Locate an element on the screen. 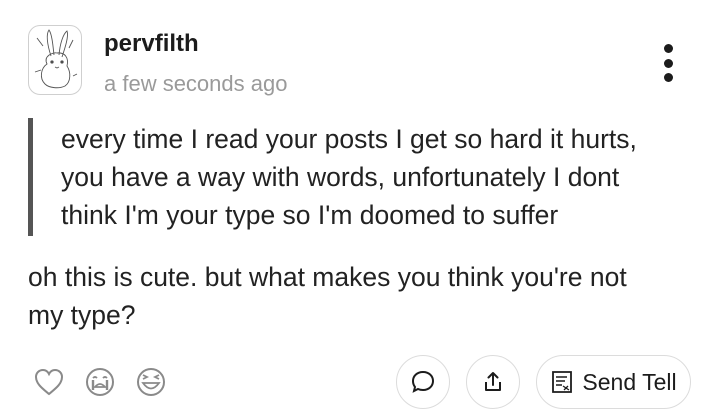 The width and height of the screenshot is (720, 413). speech-bubble-icon is located at coordinates (423, 381).